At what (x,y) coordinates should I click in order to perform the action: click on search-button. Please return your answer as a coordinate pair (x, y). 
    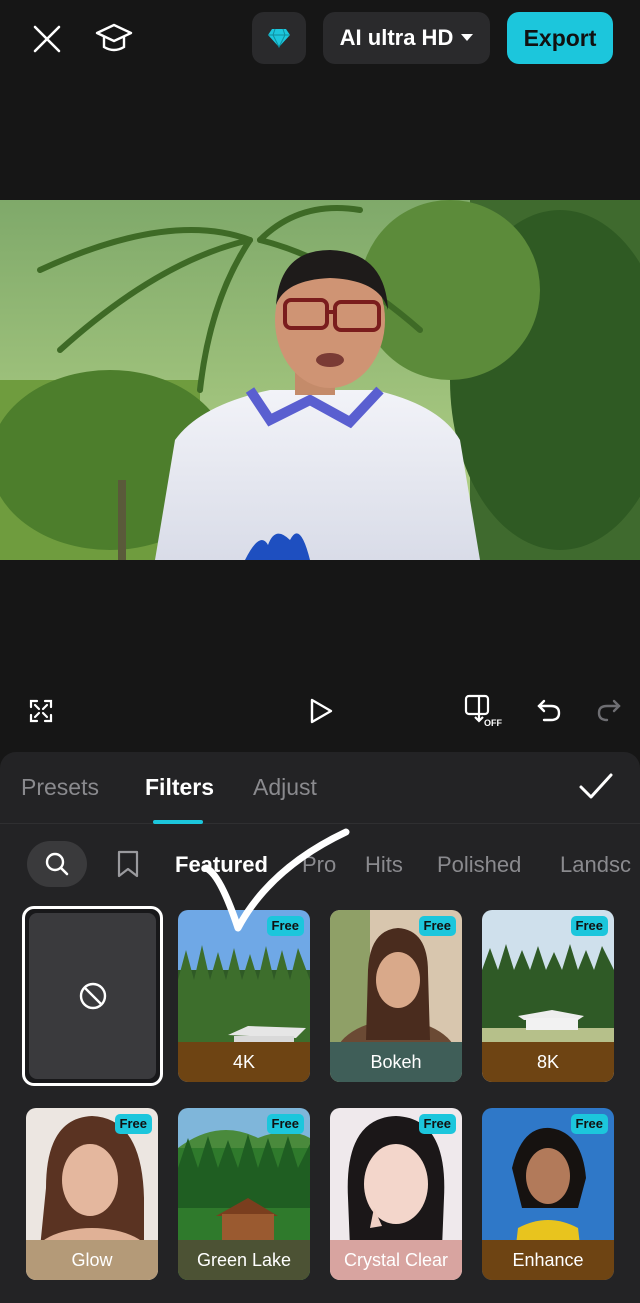
    Looking at the image, I should click on (57, 864).